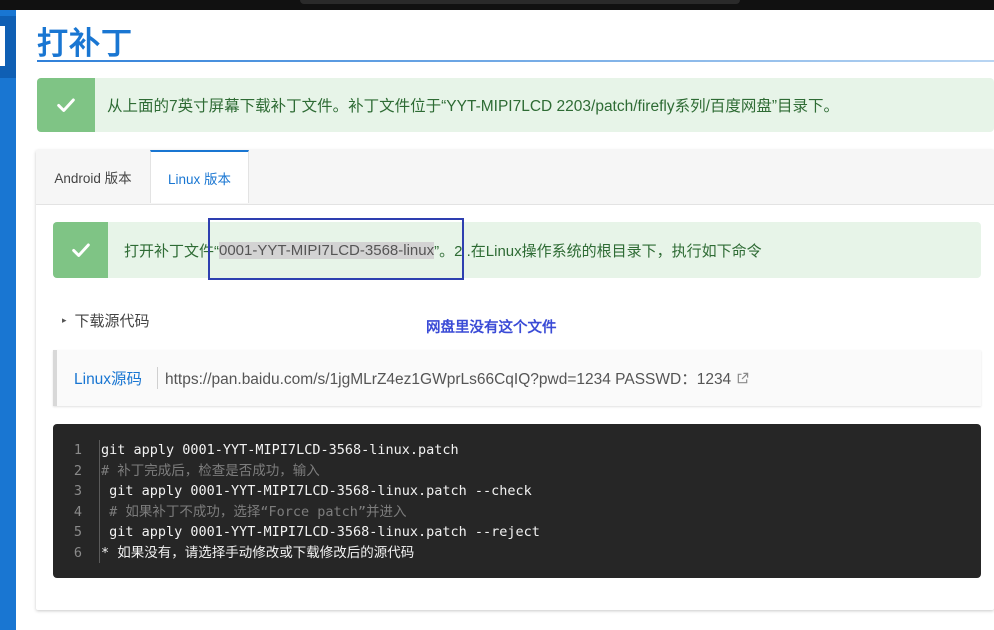 This screenshot has height=630, width=994. I want to click on line-number: 6, so click(77, 552).